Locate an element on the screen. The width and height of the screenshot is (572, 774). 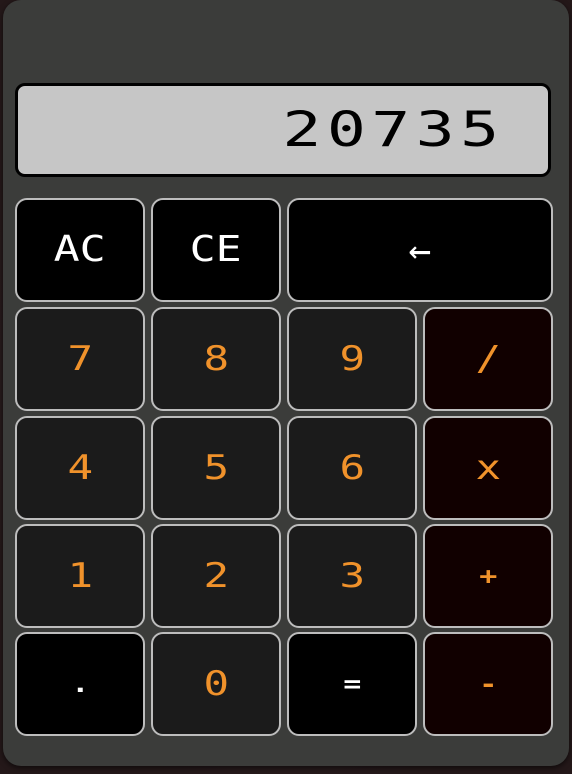
ce-label: CE is located at coordinates (216, 249).